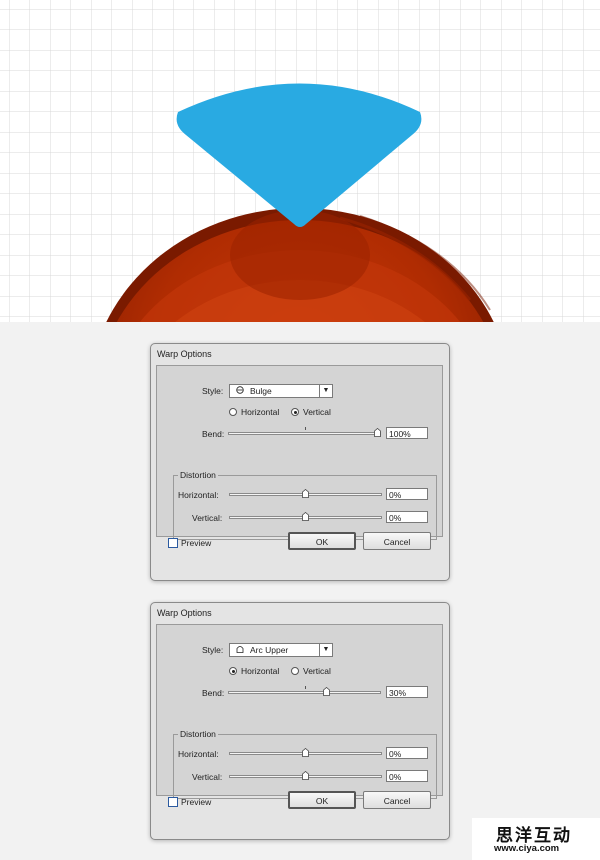 This screenshot has width=600, height=860. Describe the element at coordinates (261, 391) in the screenshot. I see `style-value: Bulge` at that location.